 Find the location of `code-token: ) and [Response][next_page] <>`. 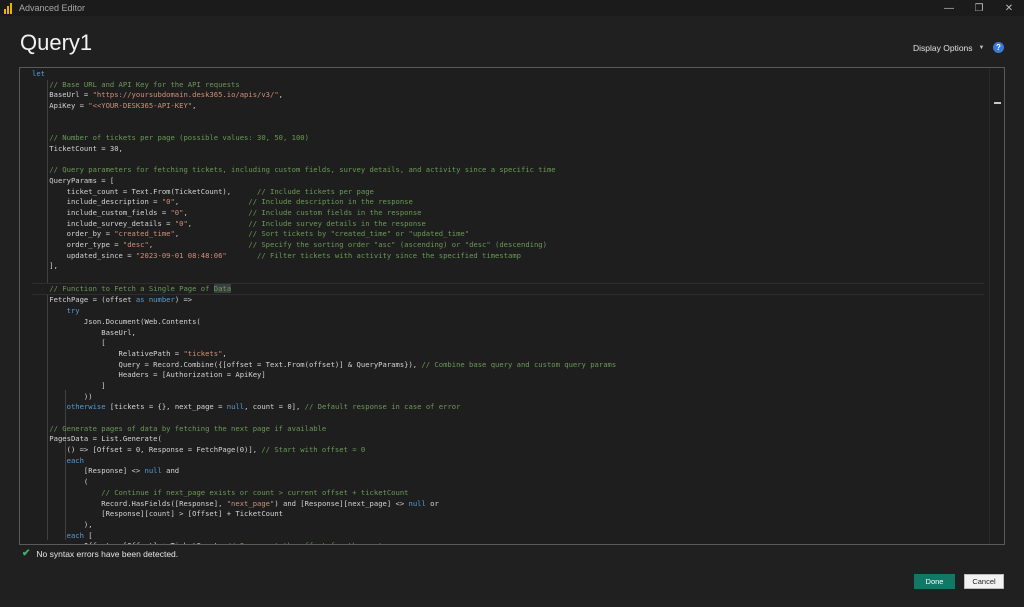

code-token: ) and [Response][next_page] <> is located at coordinates (341, 503).